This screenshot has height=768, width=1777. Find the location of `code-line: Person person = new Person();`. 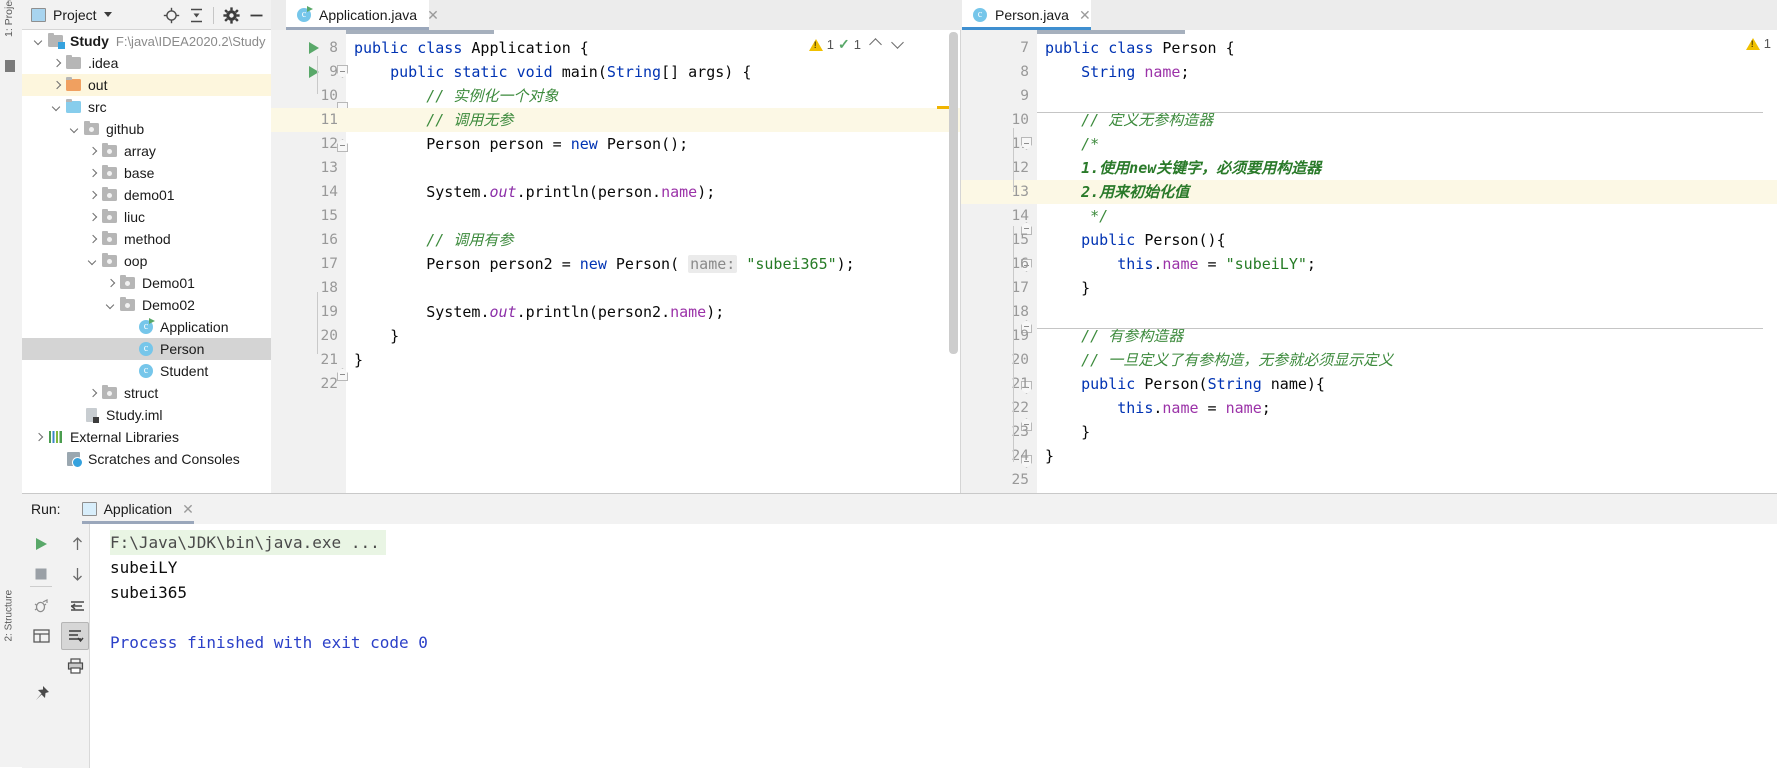

code-line: Person person = new Person(); is located at coordinates (653, 144).